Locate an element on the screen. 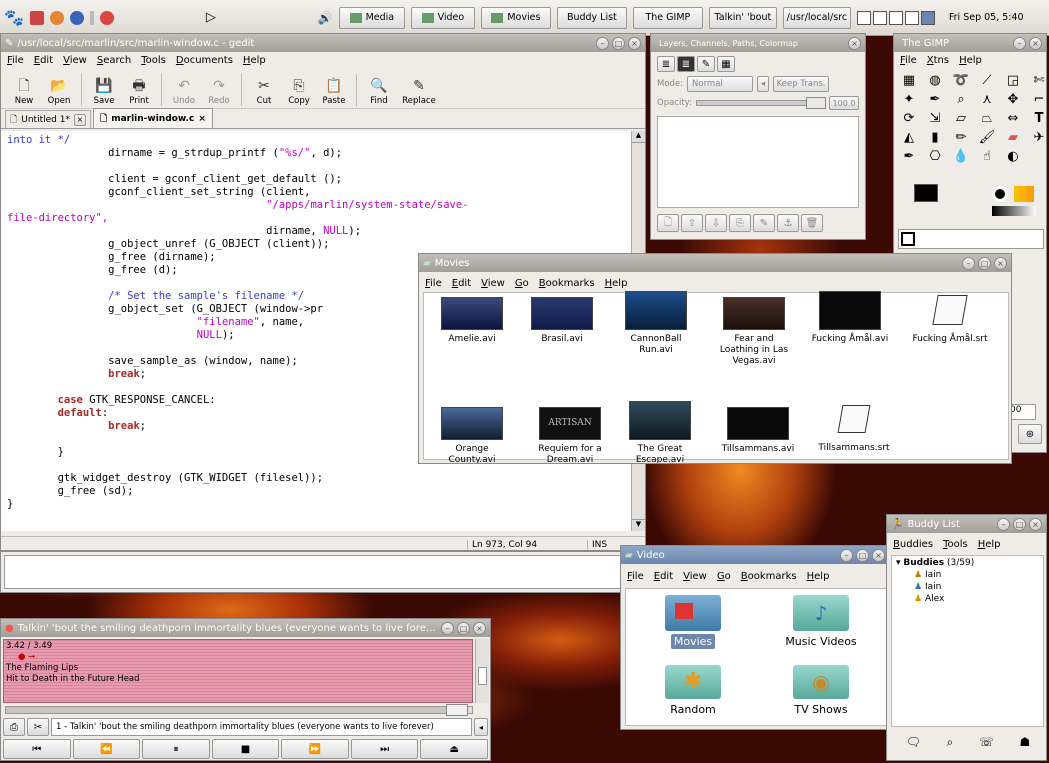 This screenshot has width=1049, height=763. buddy-titlebar: 🏃 Buddy List – □ × is located at coordinates (966, 524).